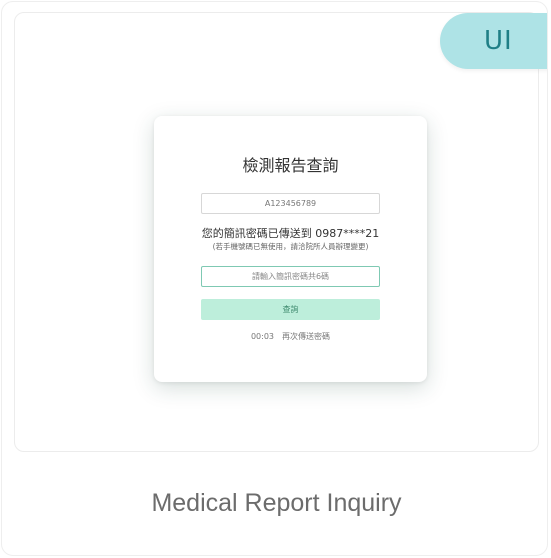  What do you see at coordinates (290, 309) in the screenshot?
I see `query-button: 查詢` at bounding box center [290, 309].